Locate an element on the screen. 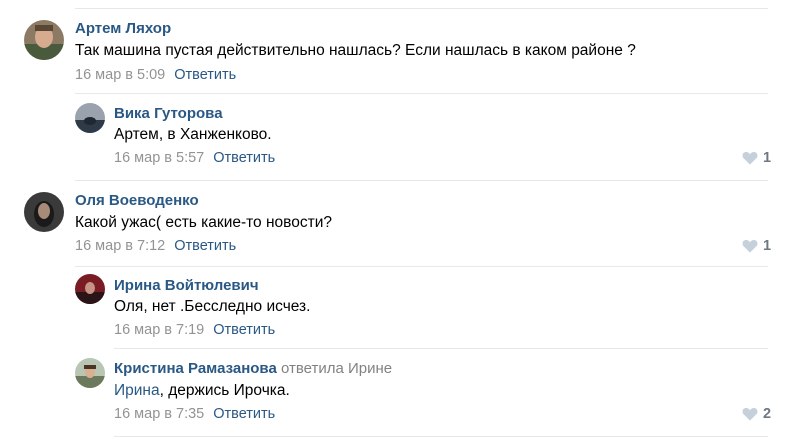 This screenshot has width=800, height=446. like-button: 2 is located at coordinates (756, 414).